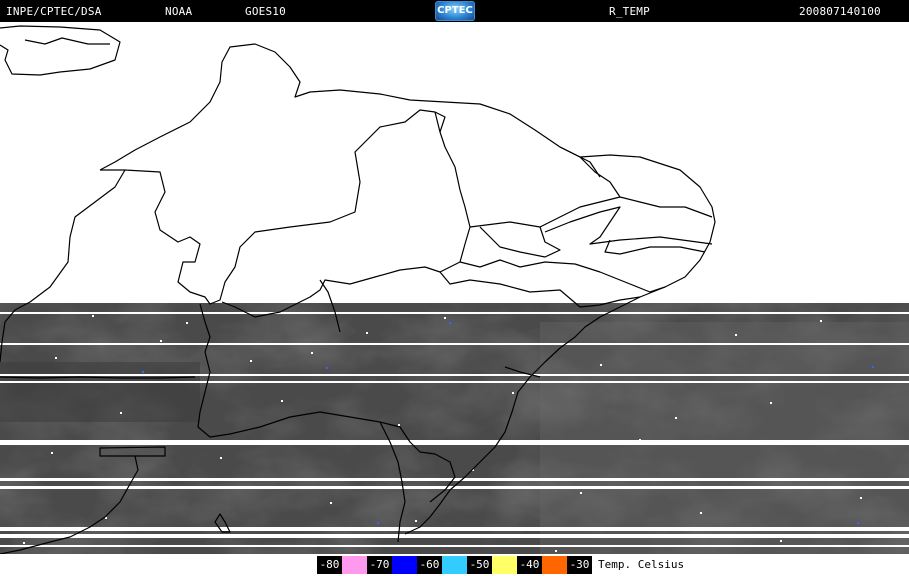 The height and width of the screenshot is (576, 909). I want to click on timestamp-label: 200807140100, so click(840, 11).